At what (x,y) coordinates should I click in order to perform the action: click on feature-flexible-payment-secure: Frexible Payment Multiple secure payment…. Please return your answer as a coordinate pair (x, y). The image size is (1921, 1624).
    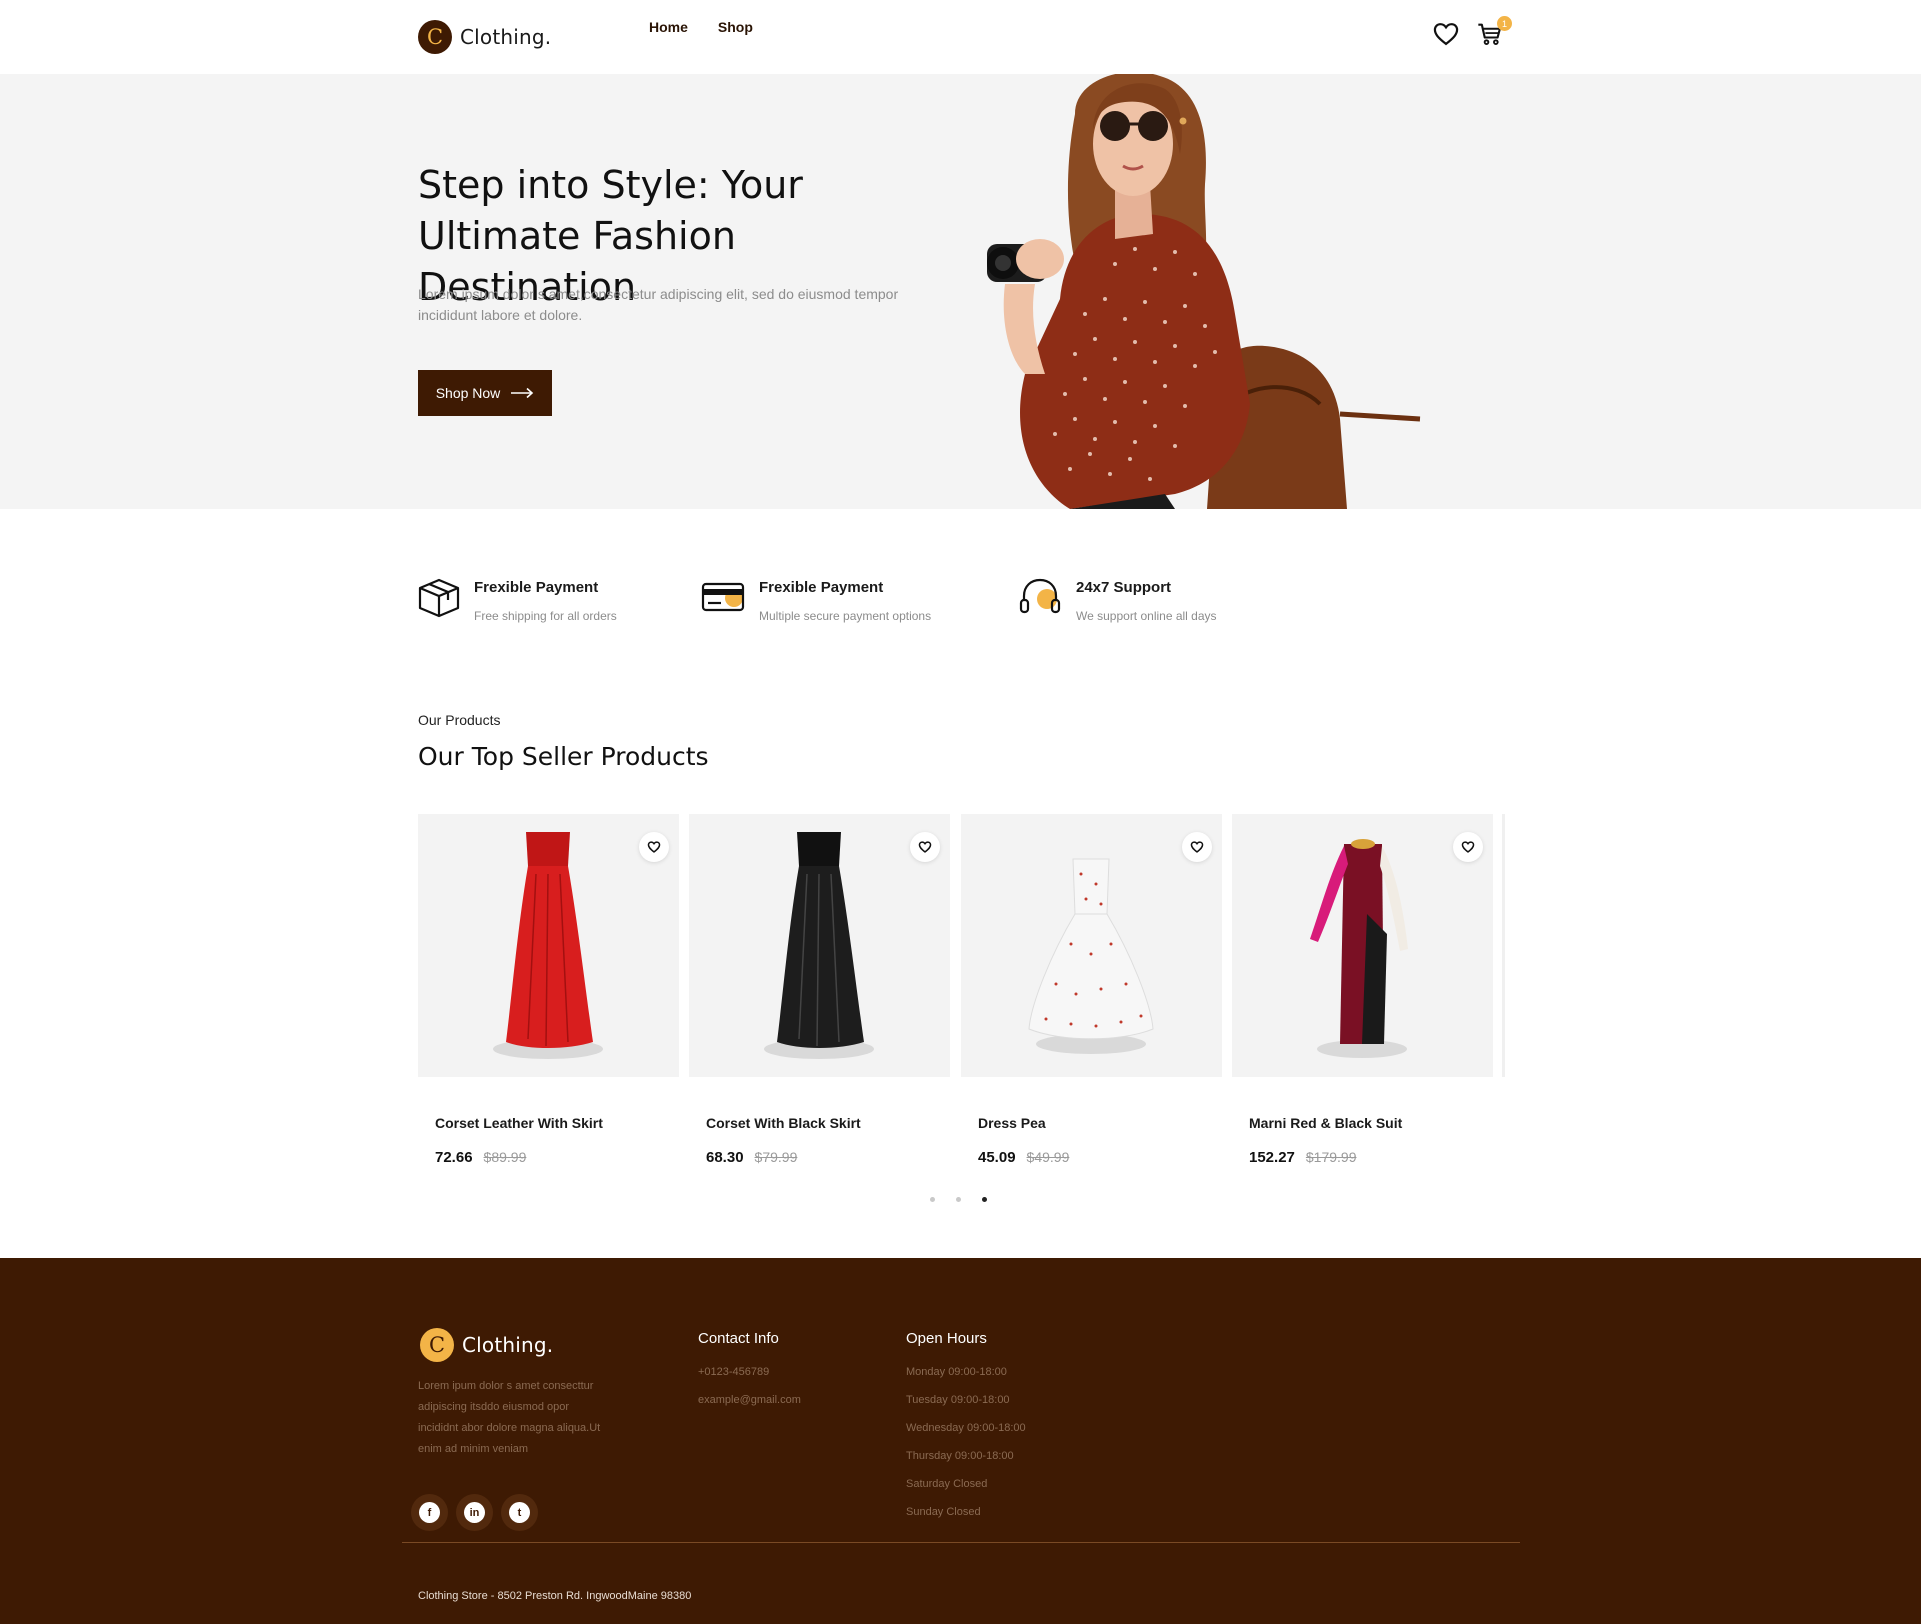
    Looking at the image, I should click on (816, 598).